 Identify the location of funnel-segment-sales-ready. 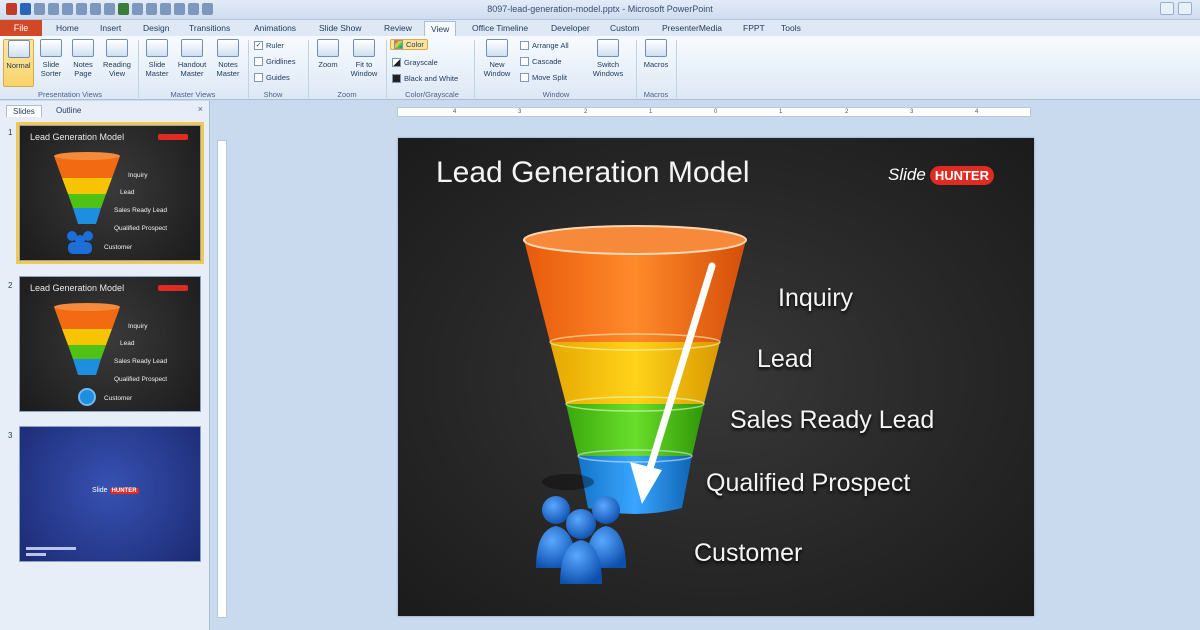
(635, 430).